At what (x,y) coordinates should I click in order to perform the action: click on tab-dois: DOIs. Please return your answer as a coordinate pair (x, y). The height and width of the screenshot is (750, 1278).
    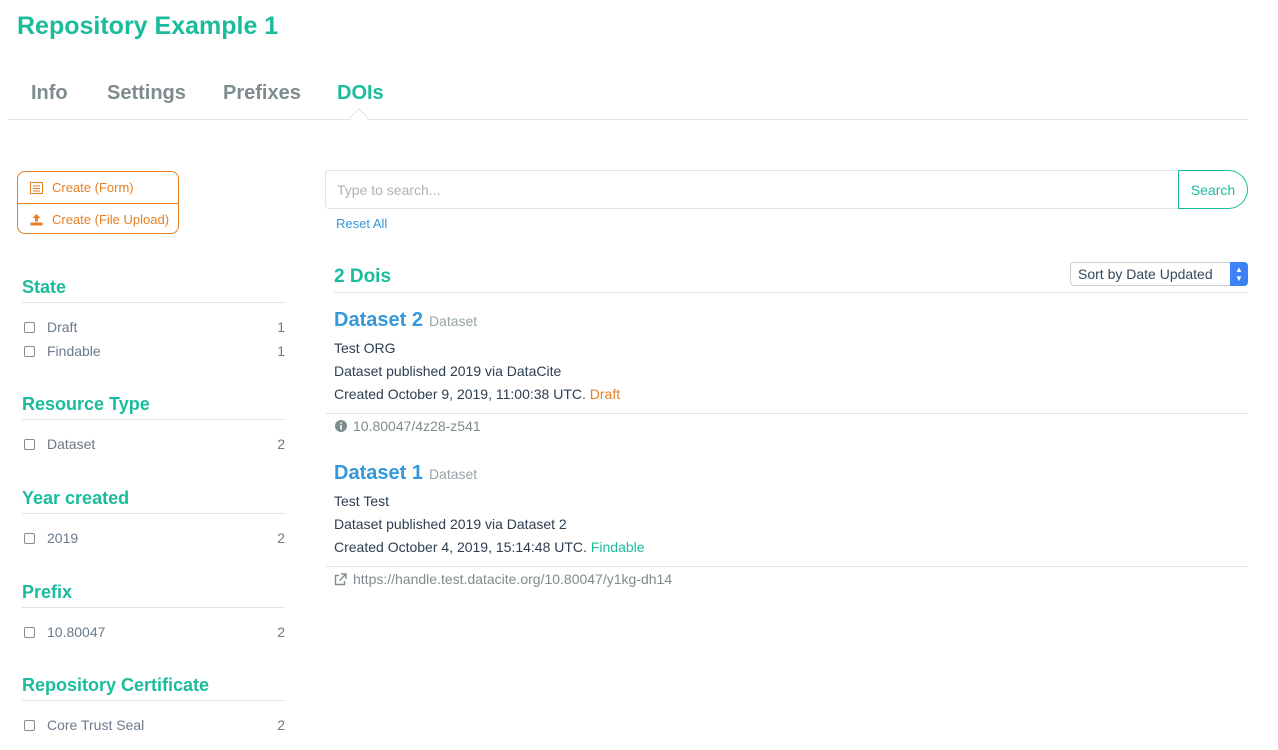
    Looking at the image, I should click on (360, 93).